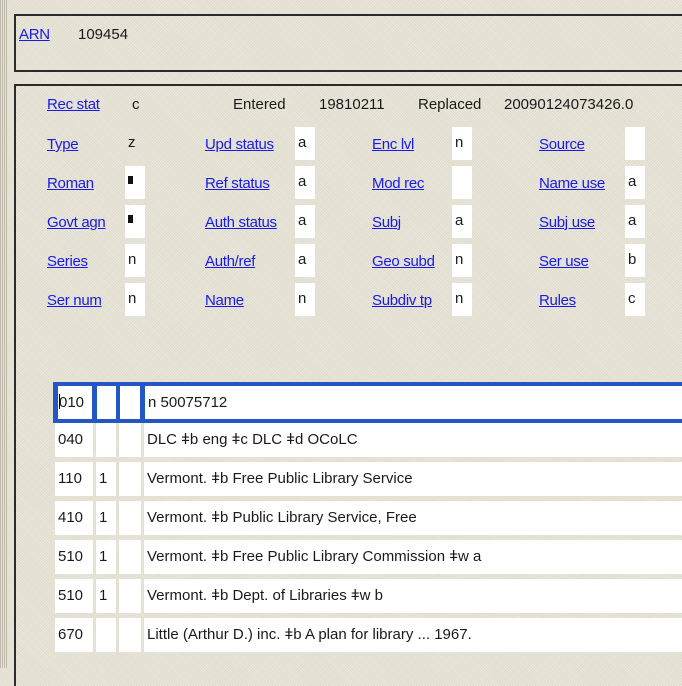  Describe the element at coordinates (386, 222) in the screenshot. I see `subj-link: Subj` at that location.